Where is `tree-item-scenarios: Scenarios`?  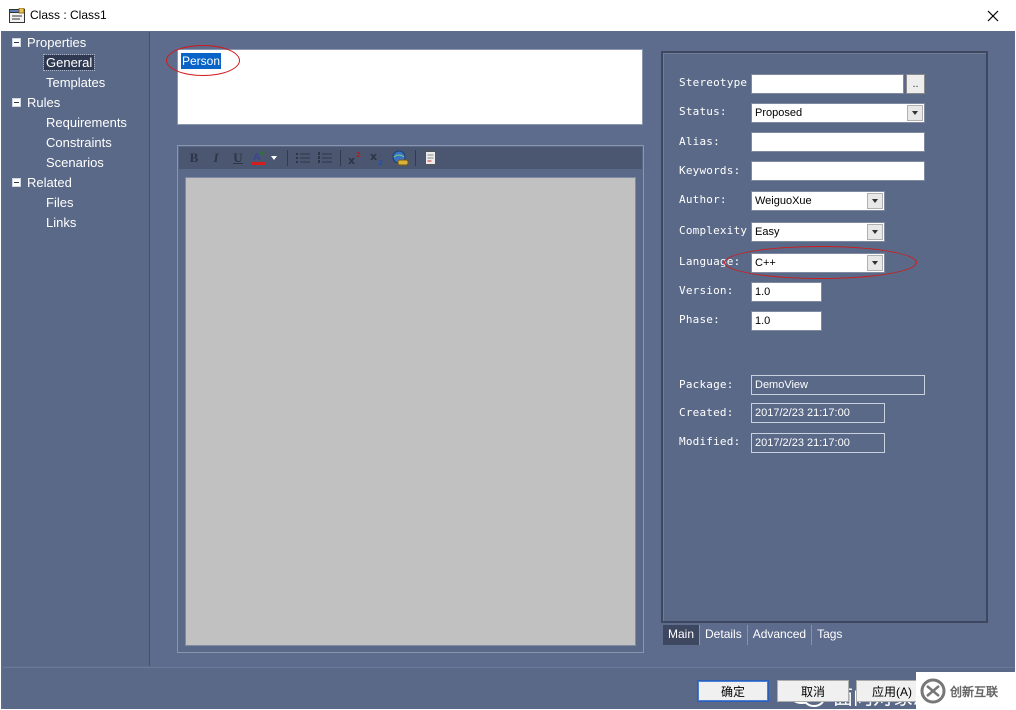
tree-item-scenarios: Scenarios is located at coordinates (75, 163).